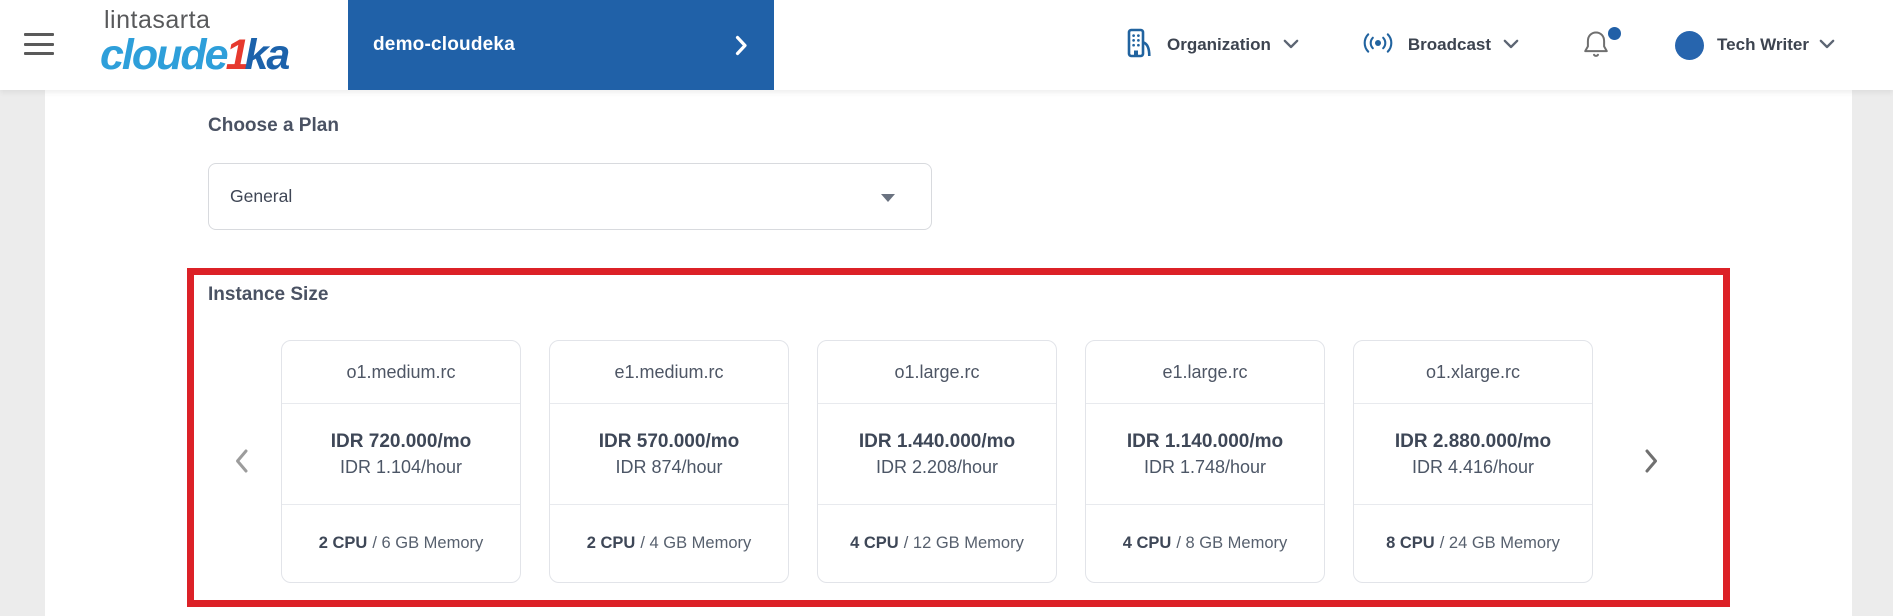  I want to click on instance-pricing: IDR 1.140.000/mo IDR 1.748/hour, so click(1205, 454).